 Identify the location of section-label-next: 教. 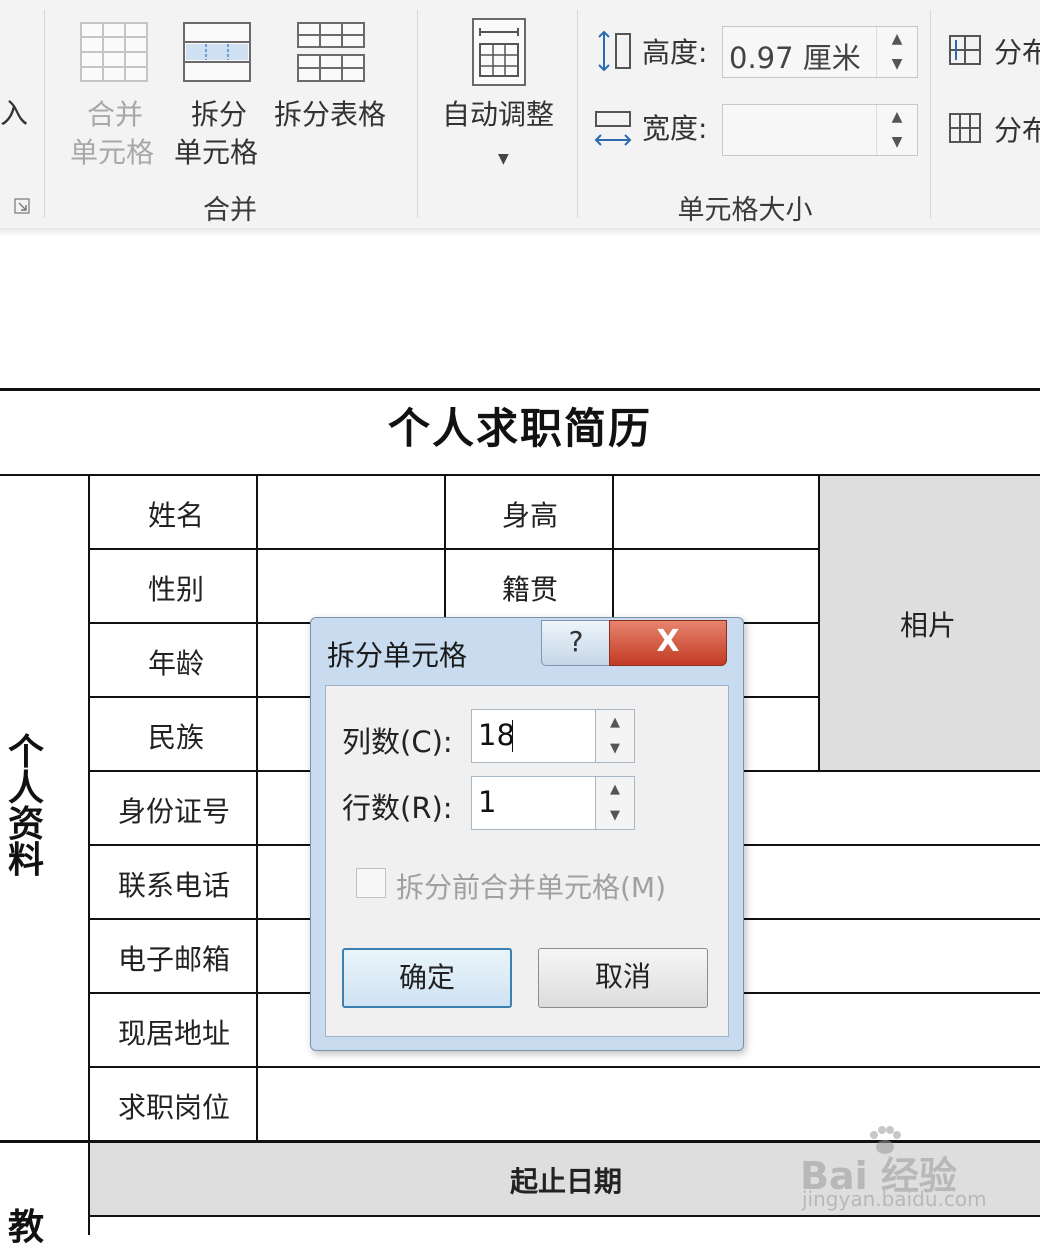
(26, 1227).